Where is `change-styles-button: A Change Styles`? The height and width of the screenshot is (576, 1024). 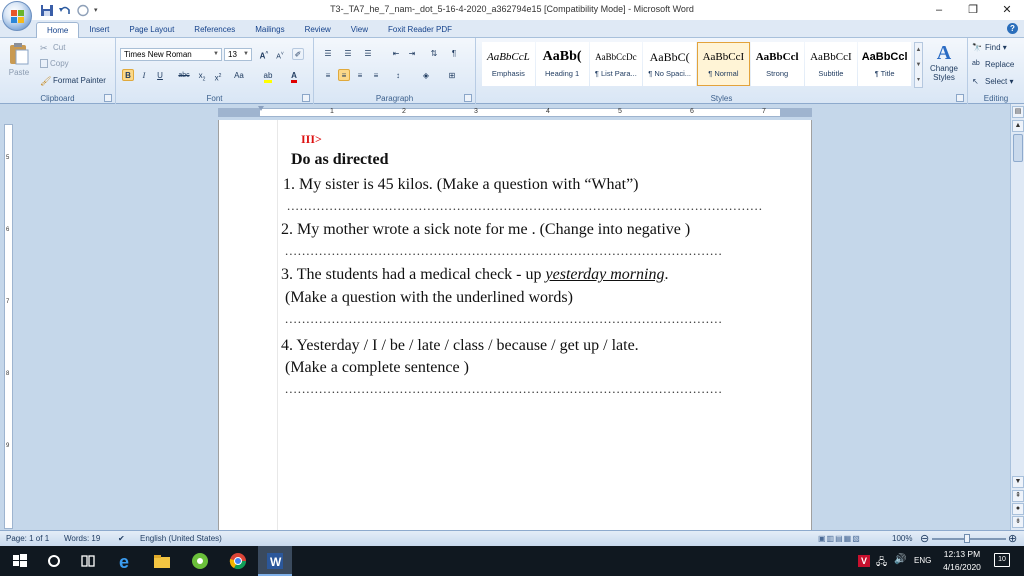
change-styles-button: A Change Styles is located at coordinates (944, 62).